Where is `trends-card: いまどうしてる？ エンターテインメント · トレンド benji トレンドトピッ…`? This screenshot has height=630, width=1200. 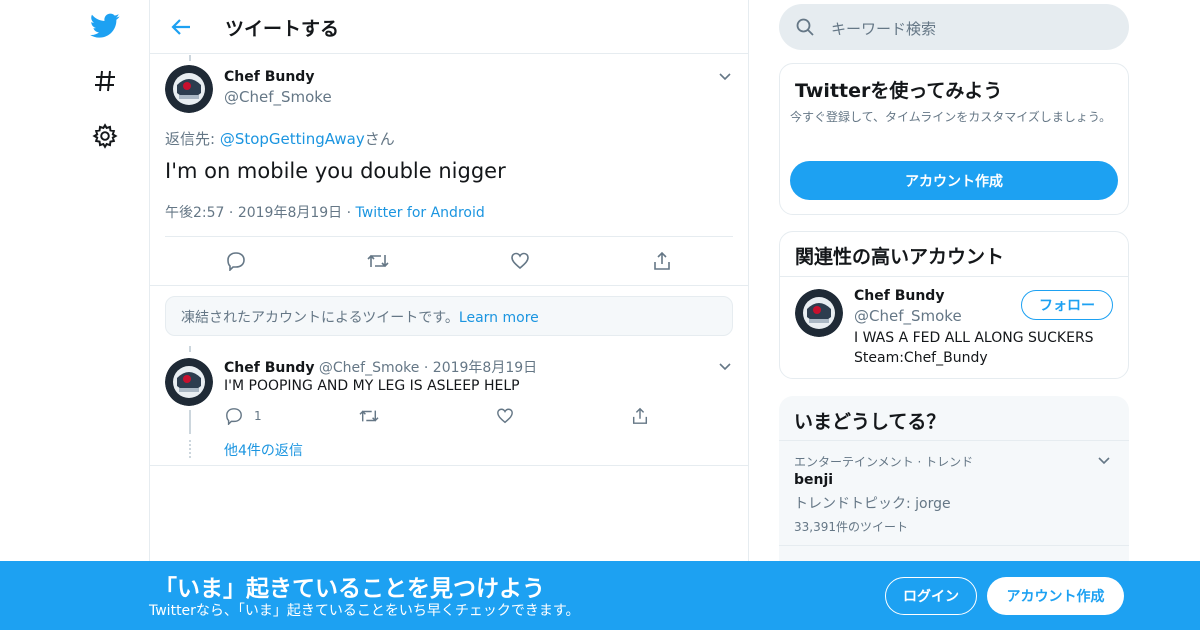 trends-card: いまどうしてる？ エンターテインメント · トレンド benji トレンドトピッ… is located at coordinates (954, 486).